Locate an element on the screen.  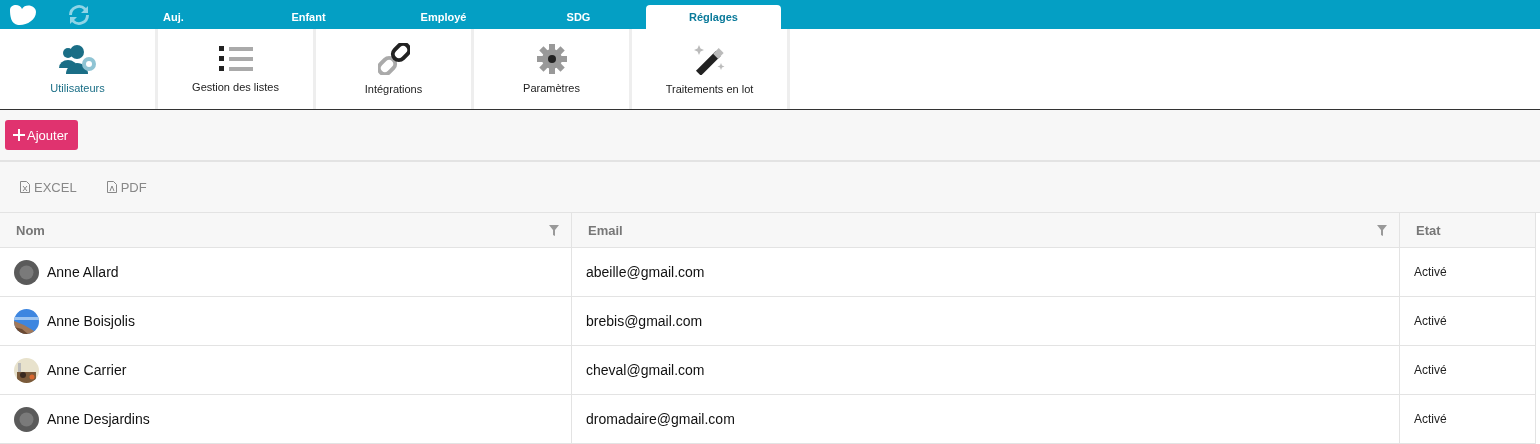
nav-tab: Enfant is located at coordinates (308, 17).